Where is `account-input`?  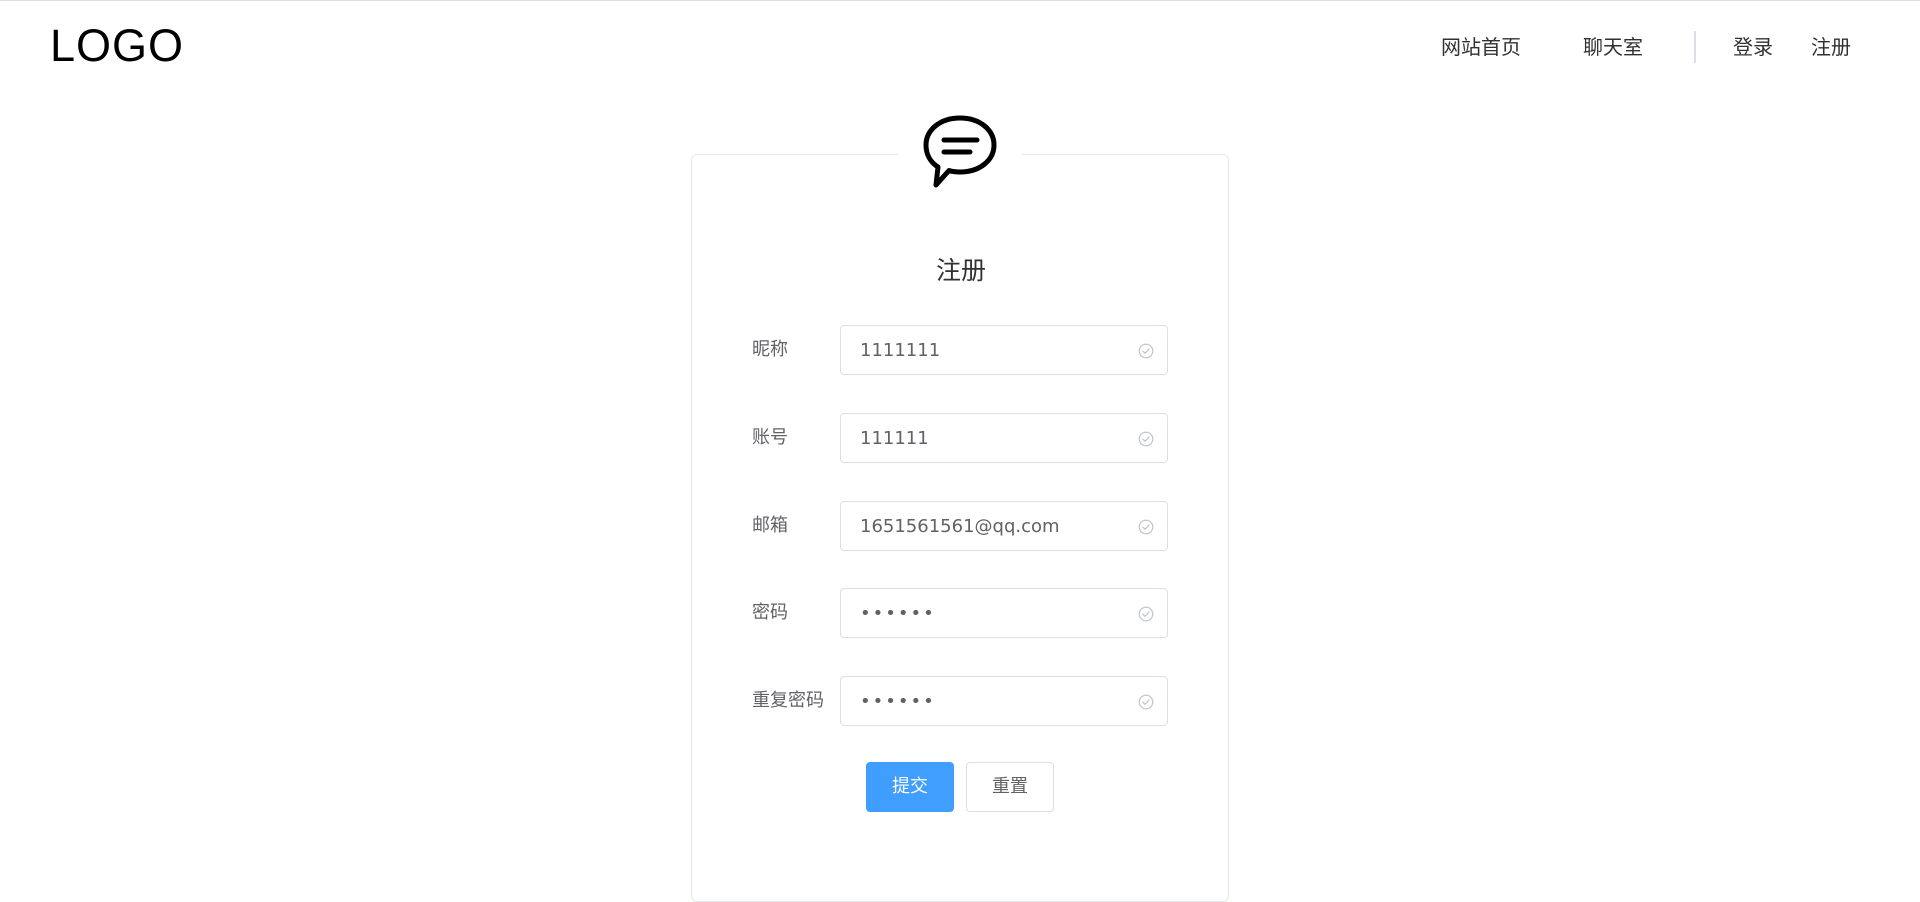
account-input is located at coordinates (1004, 438).